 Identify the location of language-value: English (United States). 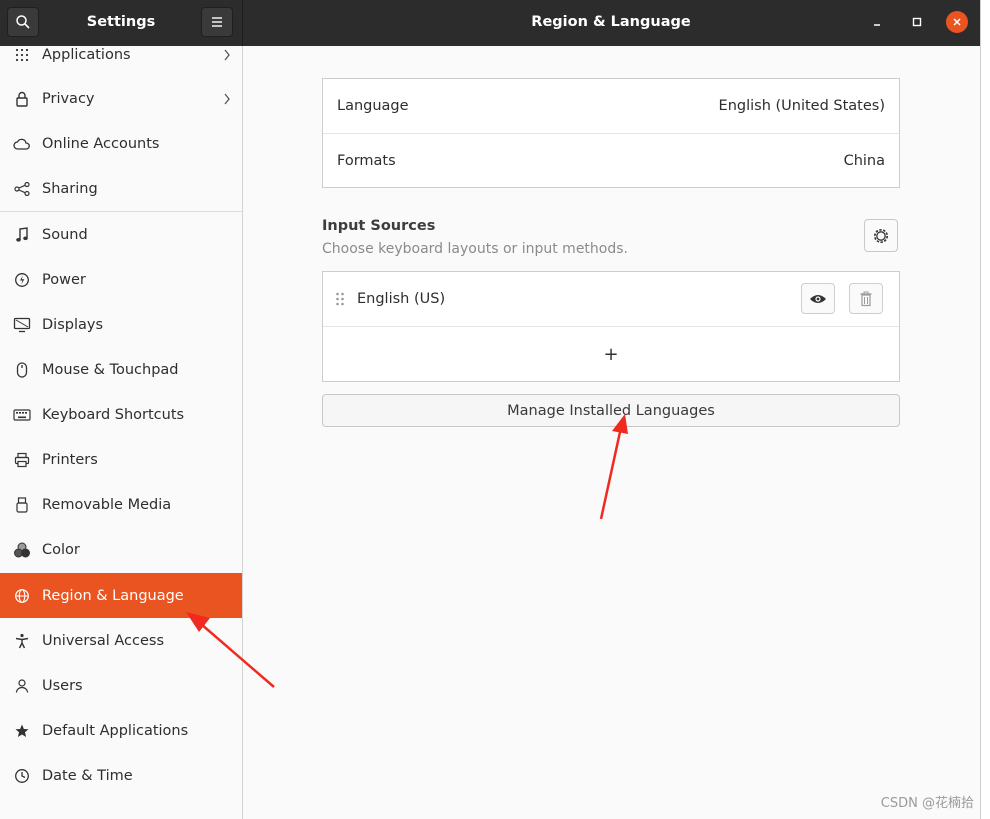
(801, 106).